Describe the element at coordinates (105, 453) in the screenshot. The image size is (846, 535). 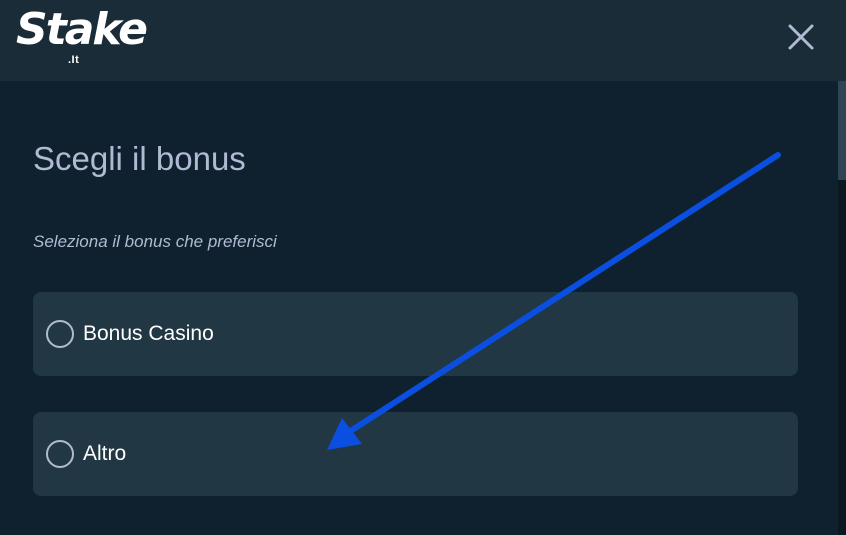
I see `option-label: Altro` at that location.